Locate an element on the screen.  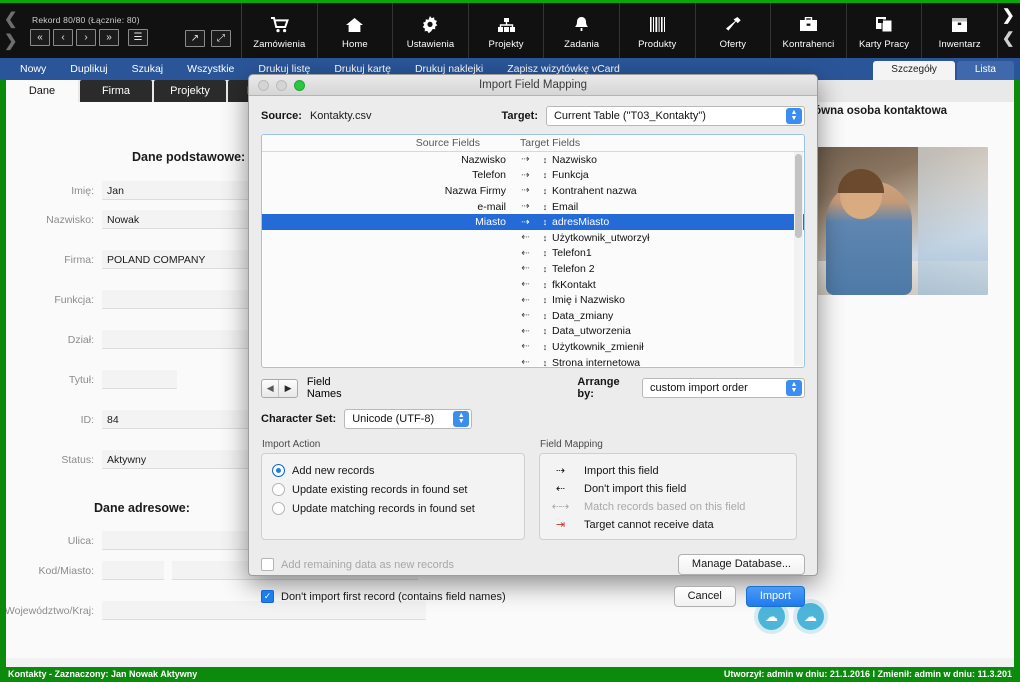
tab-projekty: Projekty is located at coordinates (190, 91).